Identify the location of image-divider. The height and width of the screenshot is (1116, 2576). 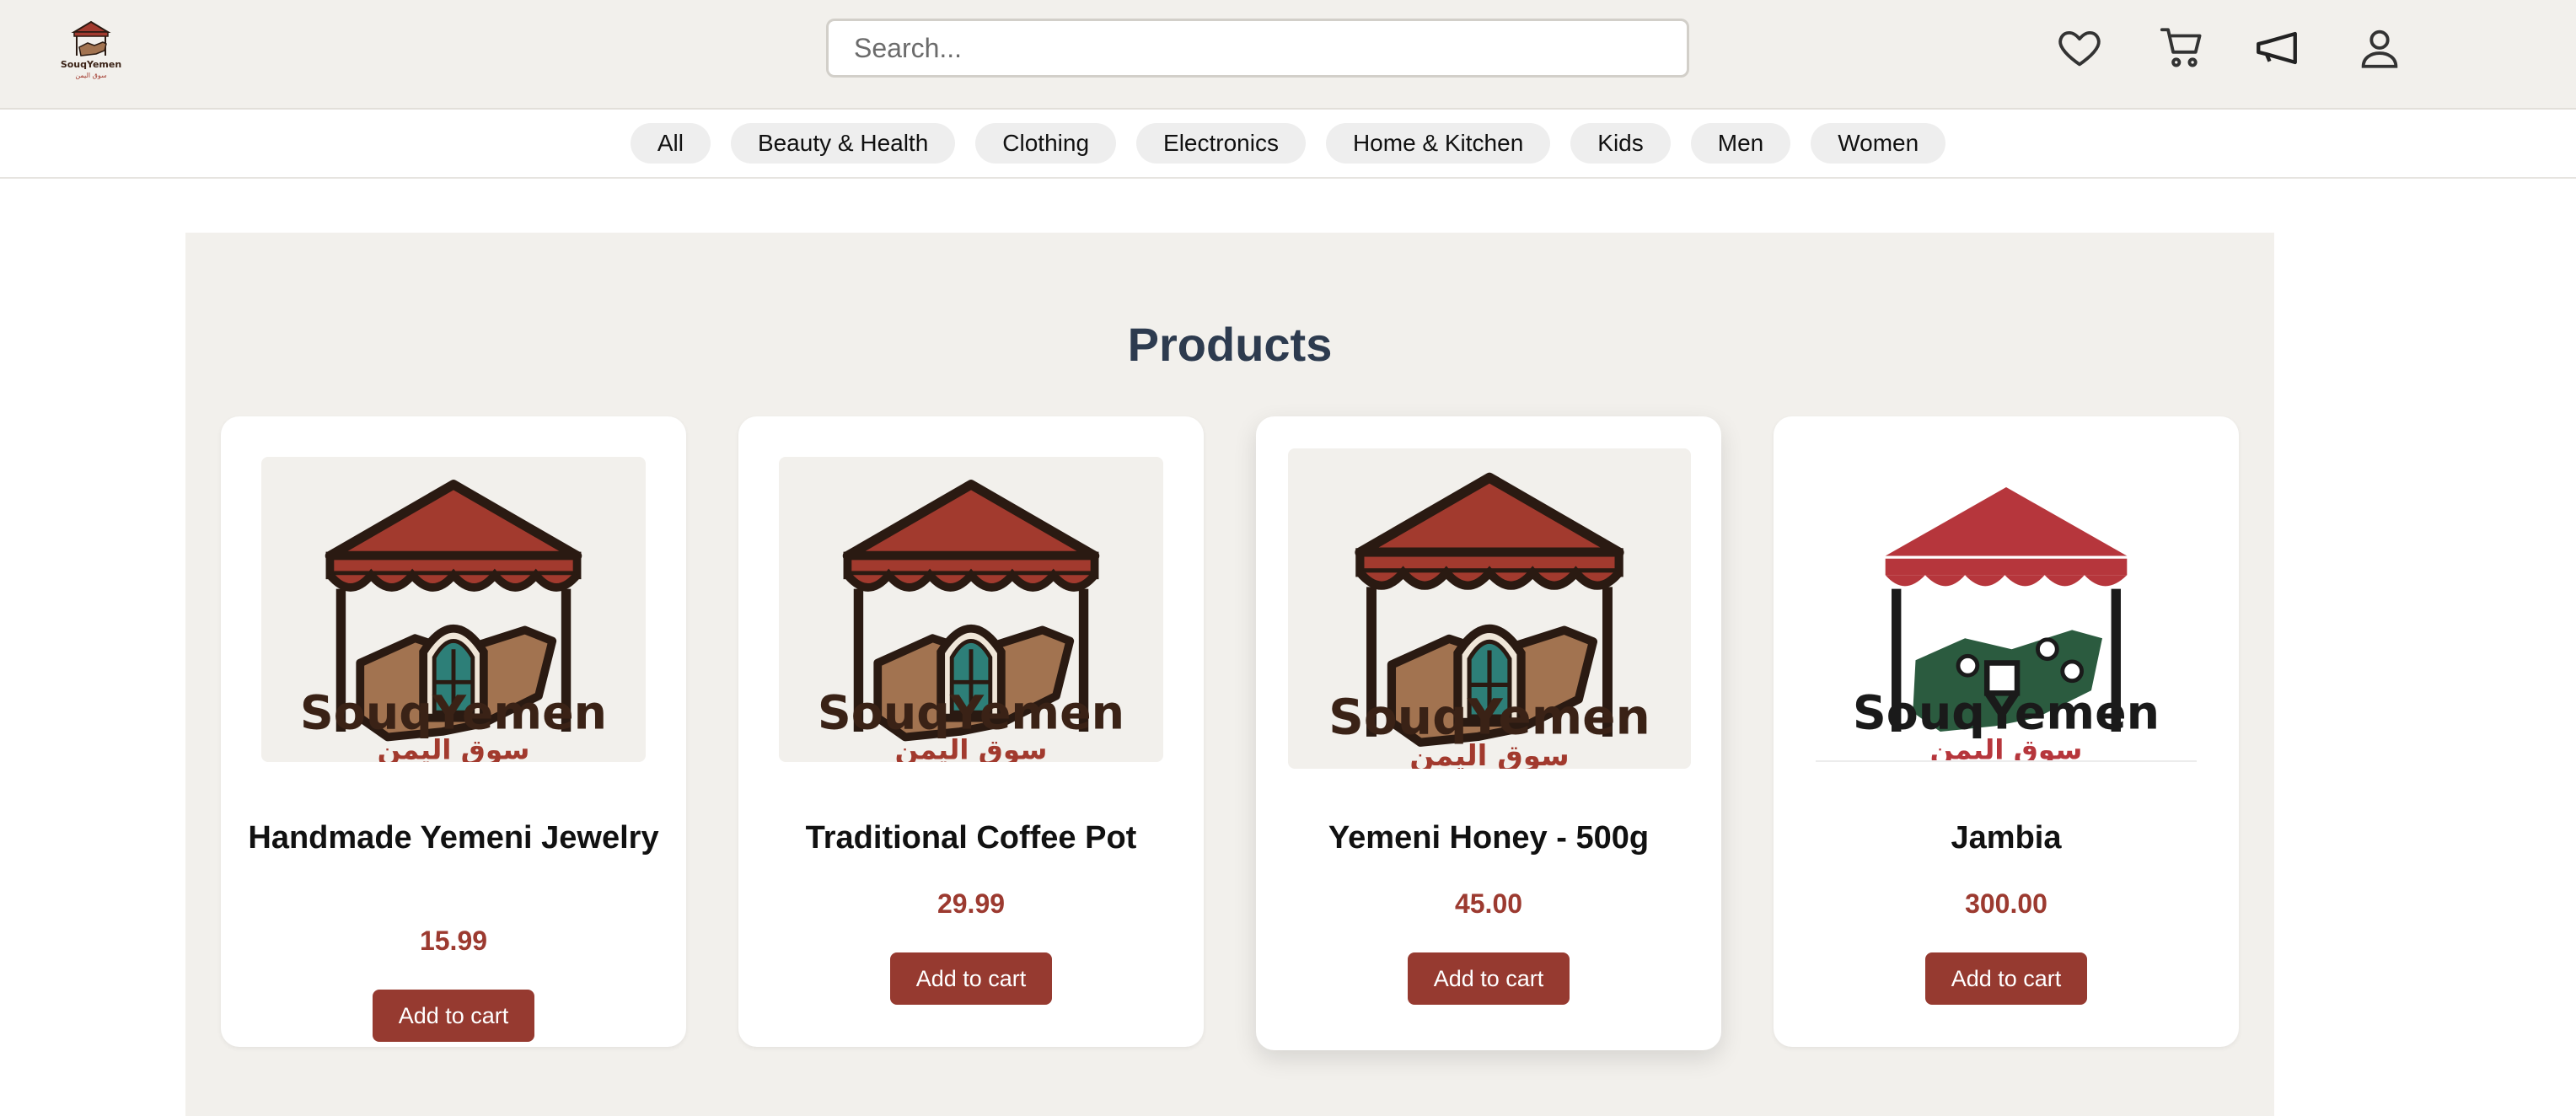
(2006, 761).